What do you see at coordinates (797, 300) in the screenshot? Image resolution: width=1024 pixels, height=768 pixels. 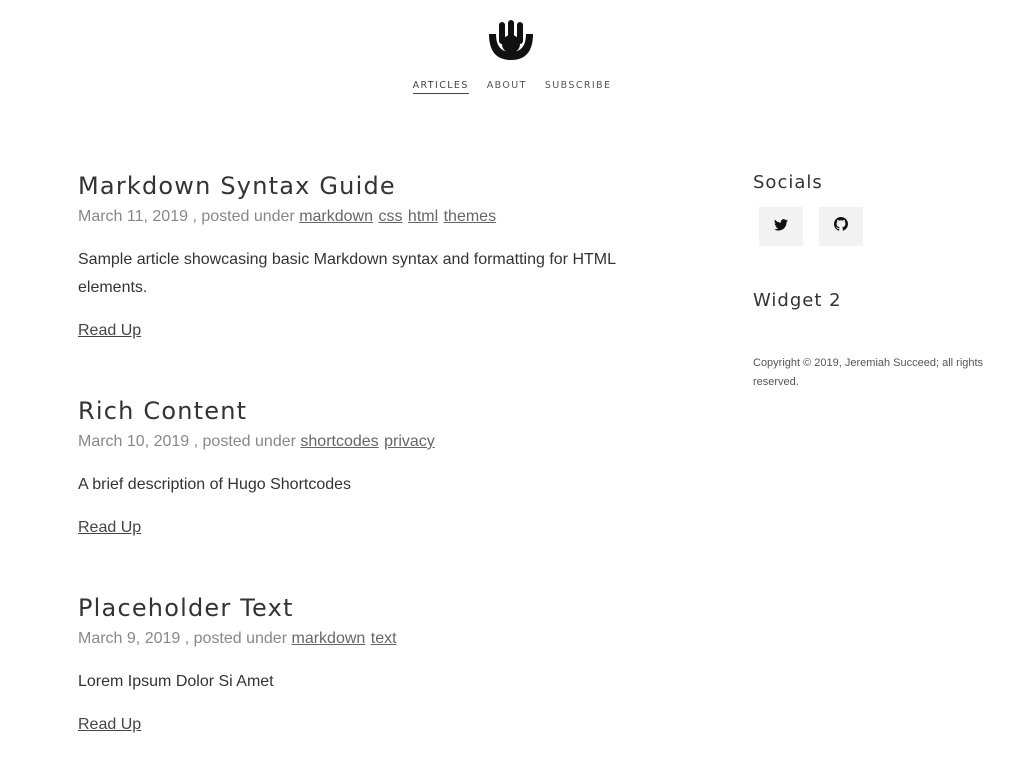 I see `widget-2-title: Widget 2` at bounding box center [797, 300].